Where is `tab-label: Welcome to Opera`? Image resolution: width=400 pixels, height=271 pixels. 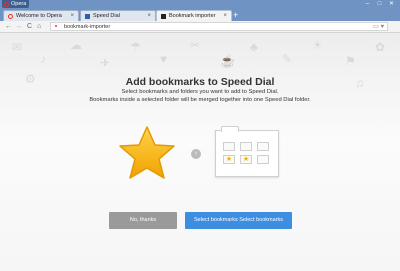 tab-label: Welcome to Opera is located at coordinates (39, 16).